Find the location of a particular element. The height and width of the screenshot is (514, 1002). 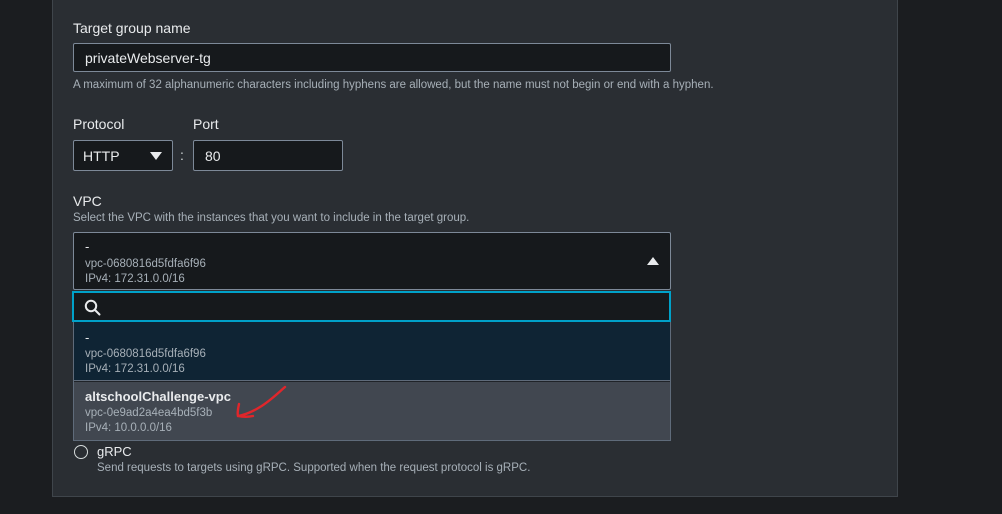

search-icon is located at coordinates (92, 307).